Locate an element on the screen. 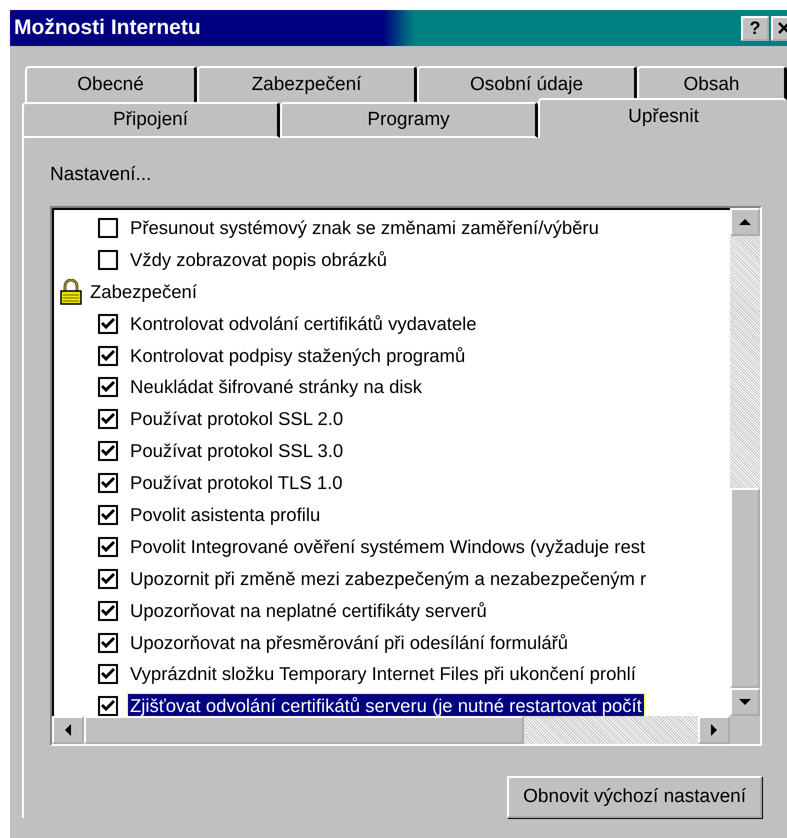 The height and width of the screenshot is (838, 787). down-arrow-icon is located at coordinates (745, 702).